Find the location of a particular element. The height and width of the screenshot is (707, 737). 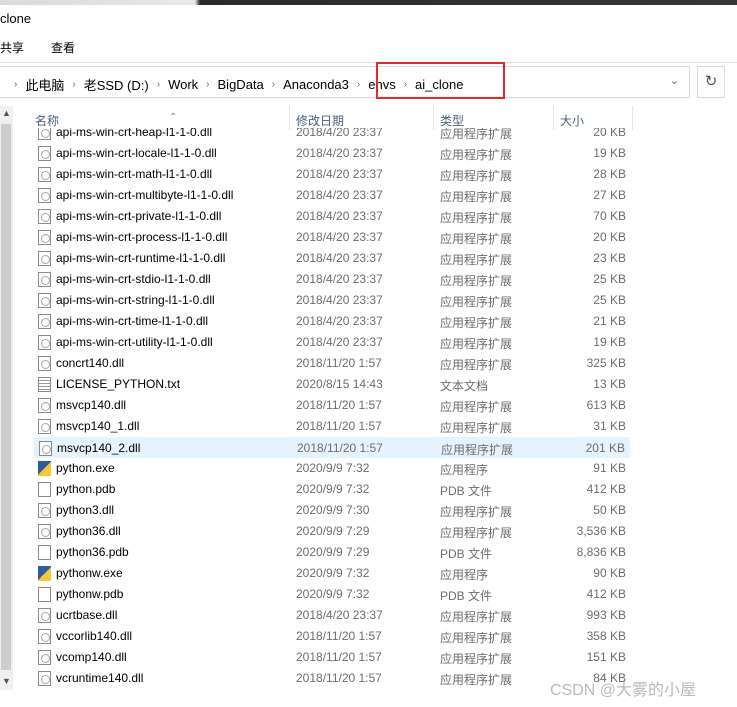

breadcrumb-item: Anaconda3 is located at coordinates (316, 84).